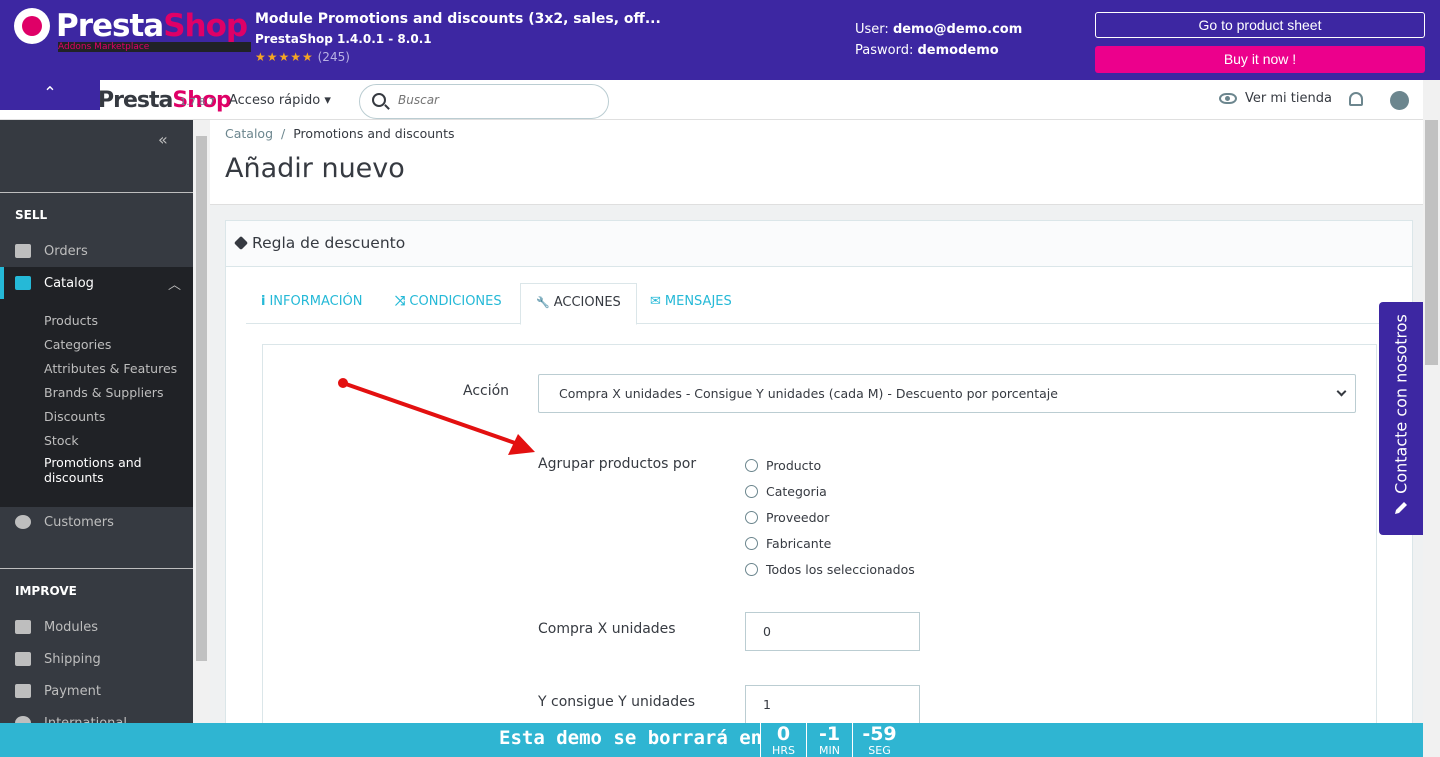  I want to click on countdown-label: Esta demo se borrará en, so click(631, 738).